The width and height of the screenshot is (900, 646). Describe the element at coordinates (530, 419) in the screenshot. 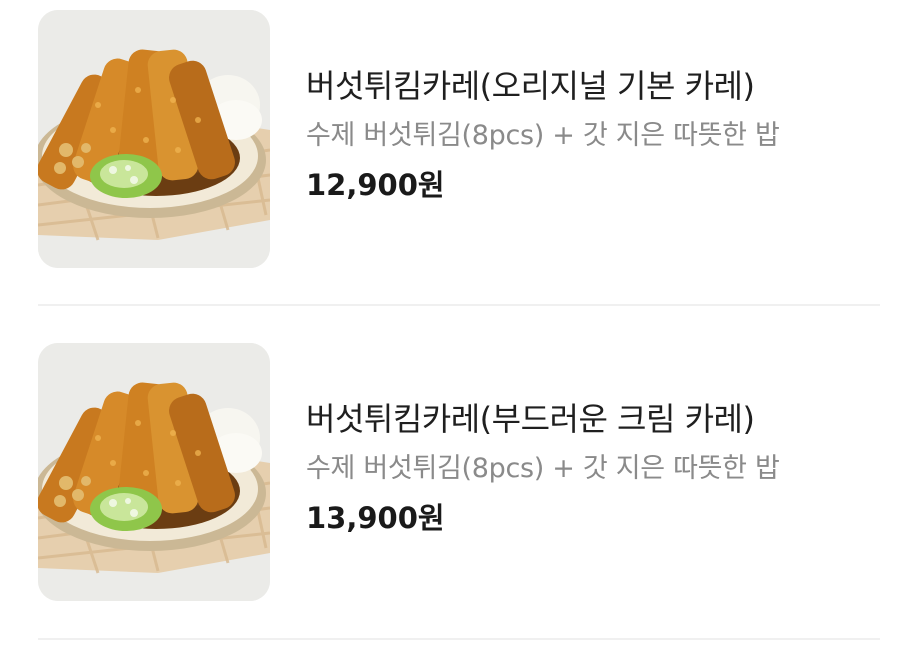

I see `menu-item-title: 버섯튀킴카레(부드러운 크림 카레)` at that location.